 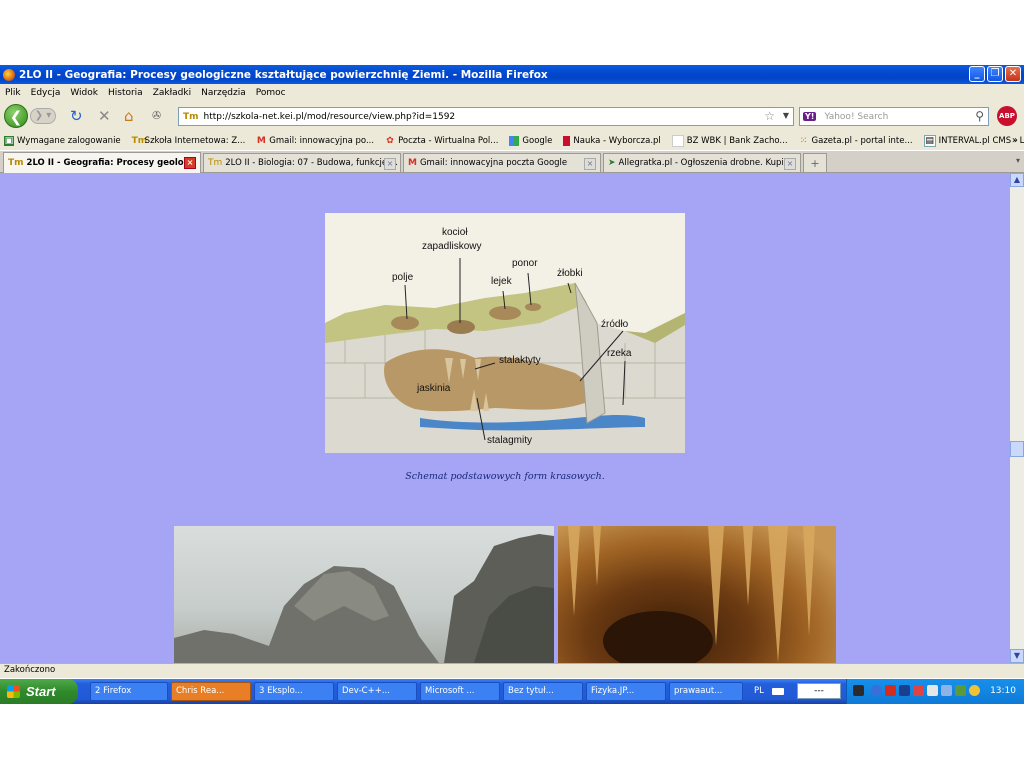 I want to click on tray-security-icon, so click(x=918, y=690).